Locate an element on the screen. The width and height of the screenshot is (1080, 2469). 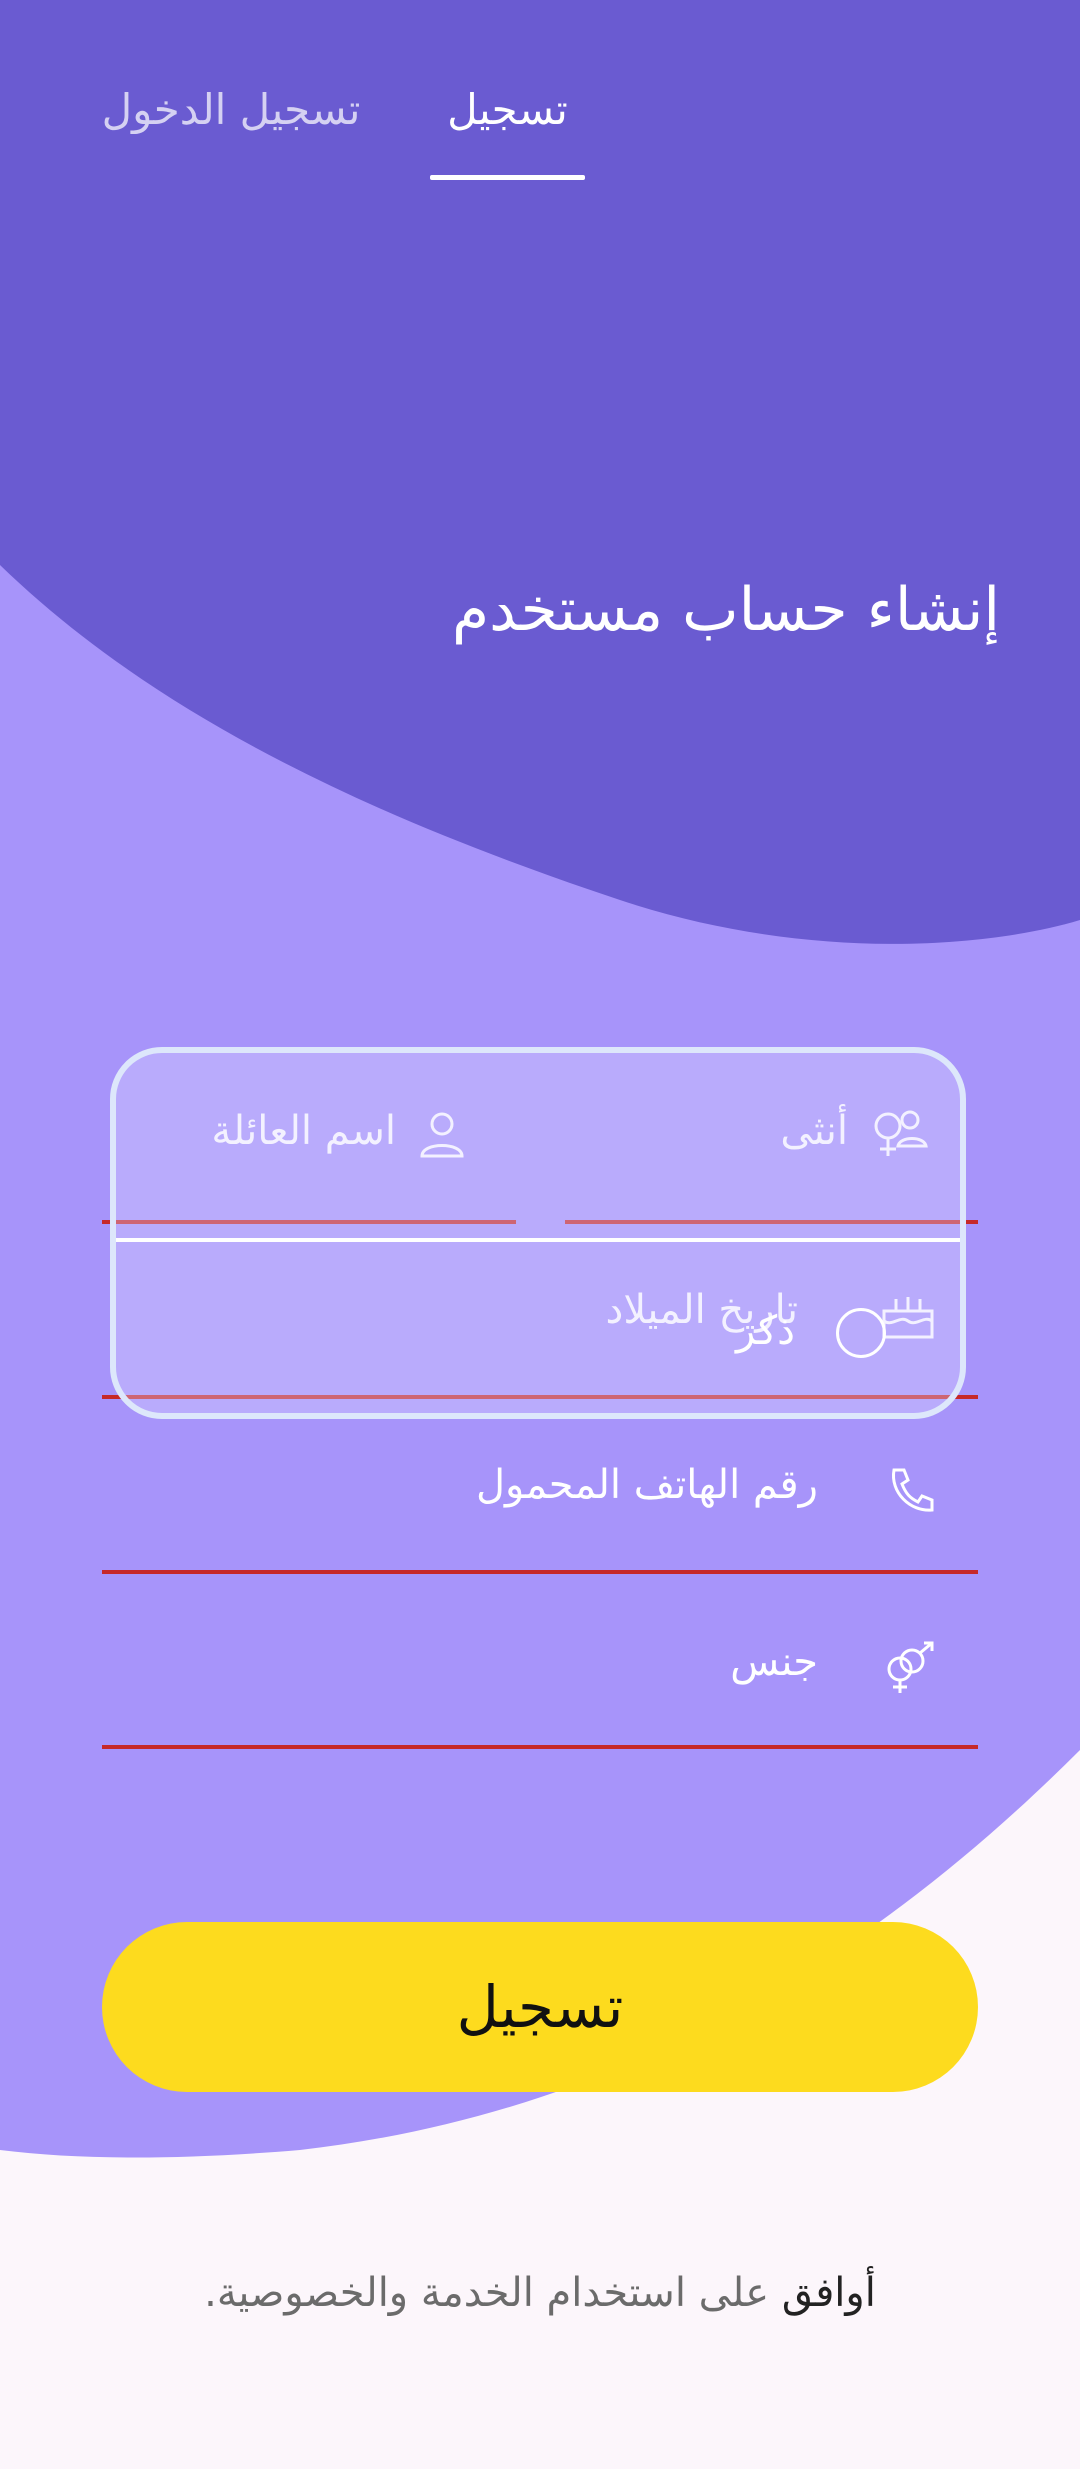
terms-rest: على استخدام الخدمة والخصوصية. is located at coordinates (487, 2293).